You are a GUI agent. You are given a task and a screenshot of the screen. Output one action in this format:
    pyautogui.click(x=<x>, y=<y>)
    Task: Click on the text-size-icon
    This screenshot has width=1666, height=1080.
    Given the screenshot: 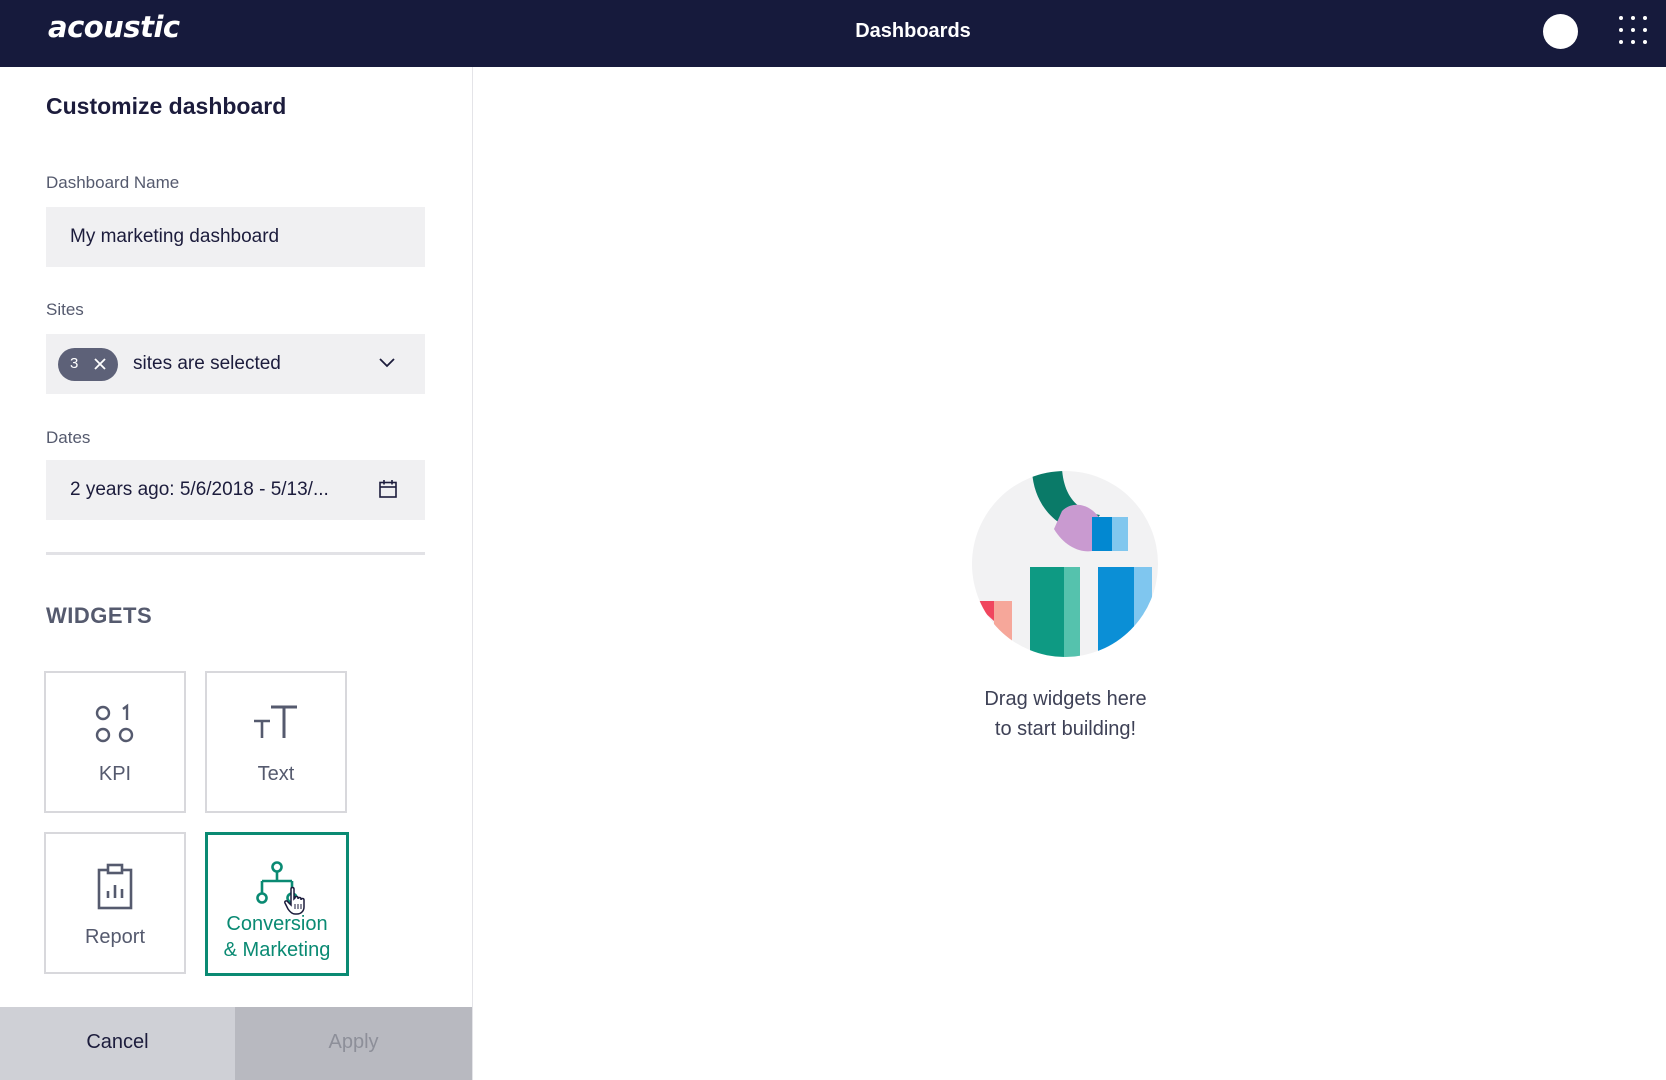 What is the action you would take?
    pyautogui.click(x=275, y=721)
    